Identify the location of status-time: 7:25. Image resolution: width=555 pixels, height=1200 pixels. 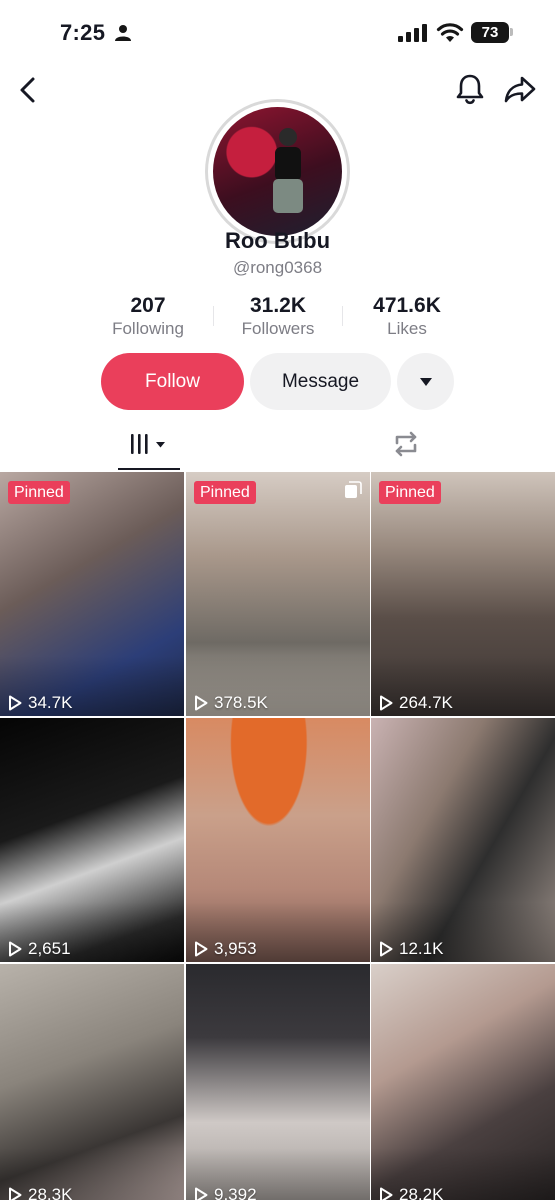
(83, 32).